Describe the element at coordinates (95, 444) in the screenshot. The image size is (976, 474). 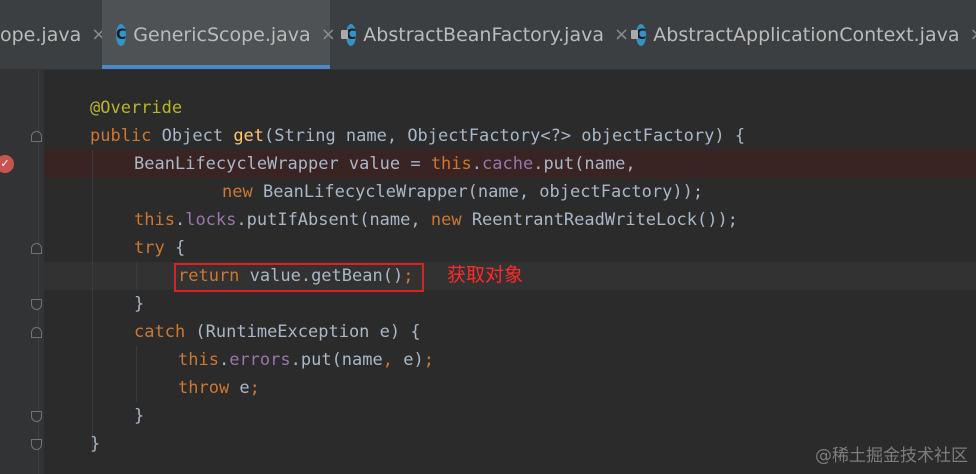
I see `code-line-13: }` at that location.